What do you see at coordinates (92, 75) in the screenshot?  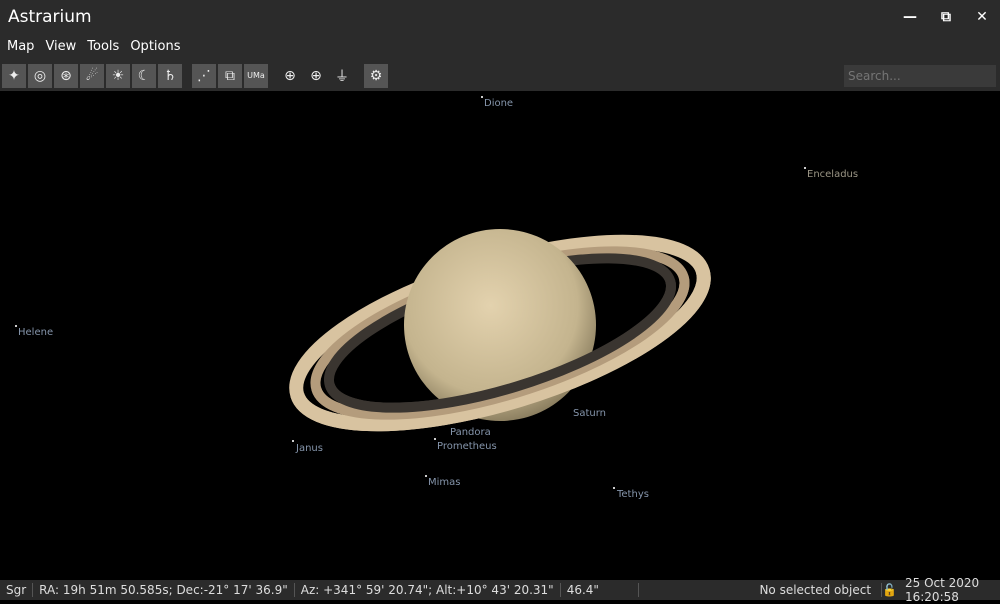 I see `comet-icon: ☄` at bounding box center [92, 75].